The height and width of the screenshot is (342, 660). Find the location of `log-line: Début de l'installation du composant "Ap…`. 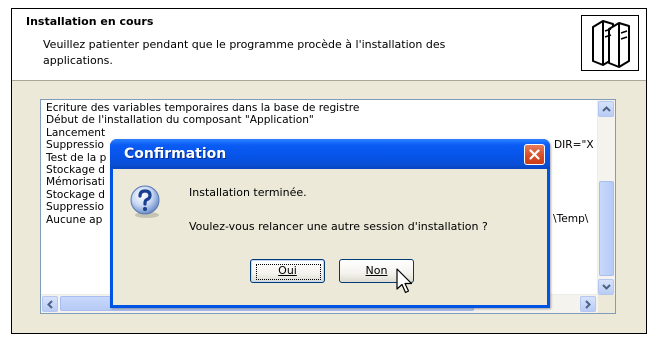

log-line: Début de l'installation du composant "Ap… is located at coordinates (180, 120).